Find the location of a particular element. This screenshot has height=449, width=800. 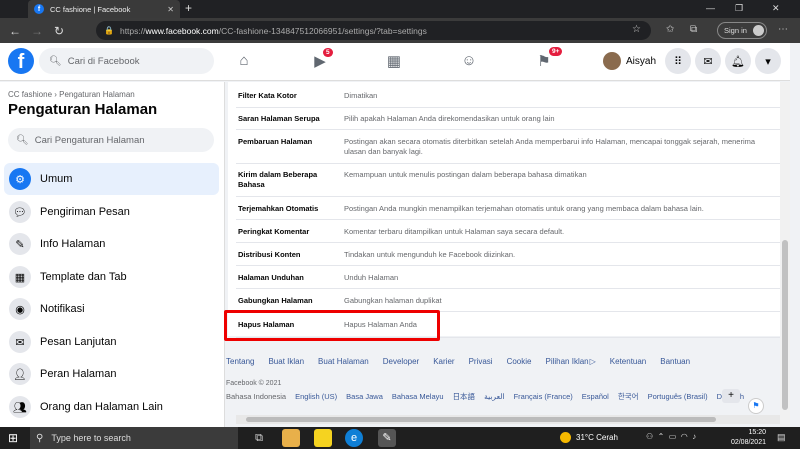

settings-search-input: 🔍︎ Cari Pengaturan Halaman is located at coordinates (111, 140).